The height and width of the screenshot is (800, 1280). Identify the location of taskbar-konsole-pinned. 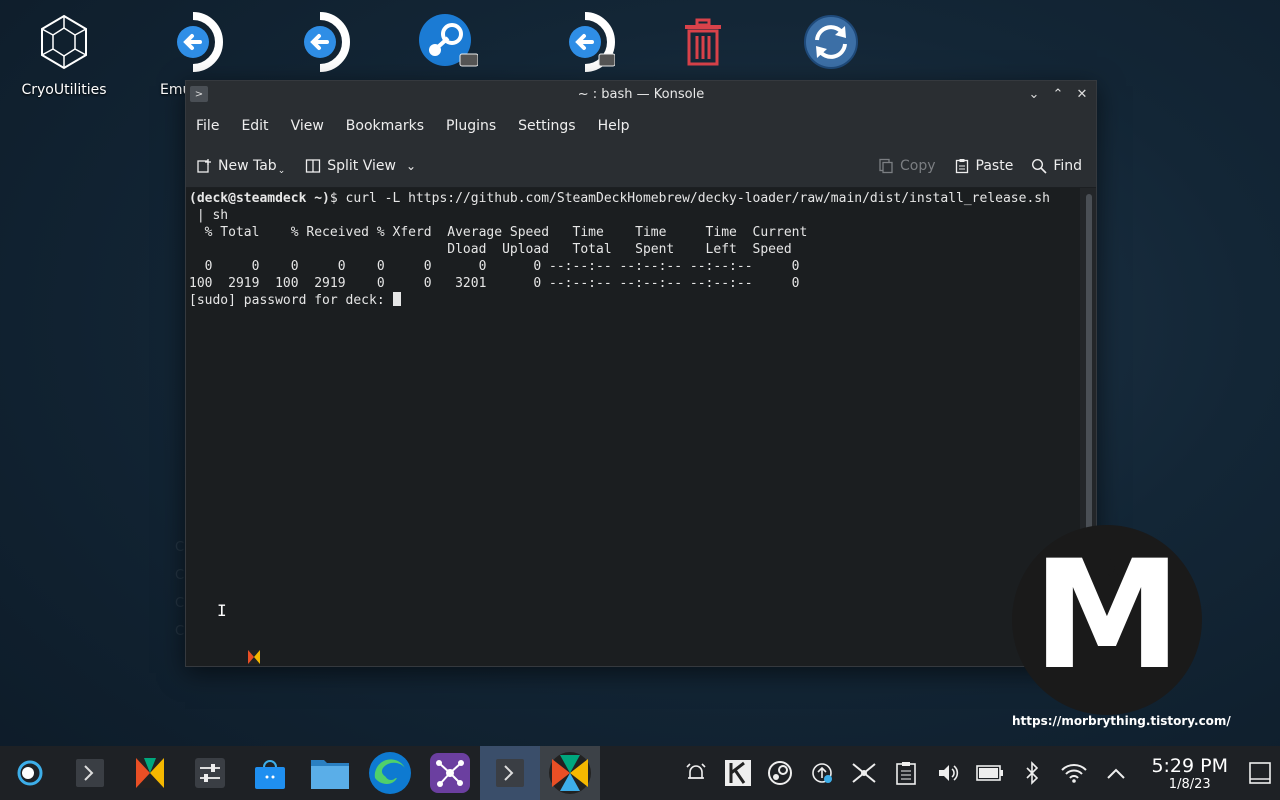
(90, 773).